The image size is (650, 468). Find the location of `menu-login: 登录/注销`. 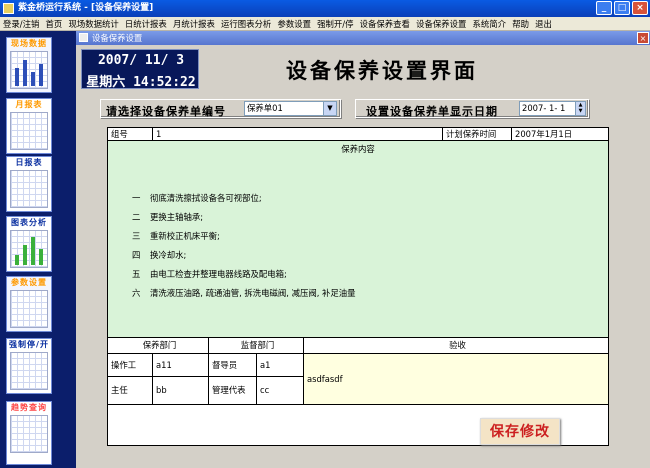

menu-login: 登录/注销 is located at coordinates (21, 24).